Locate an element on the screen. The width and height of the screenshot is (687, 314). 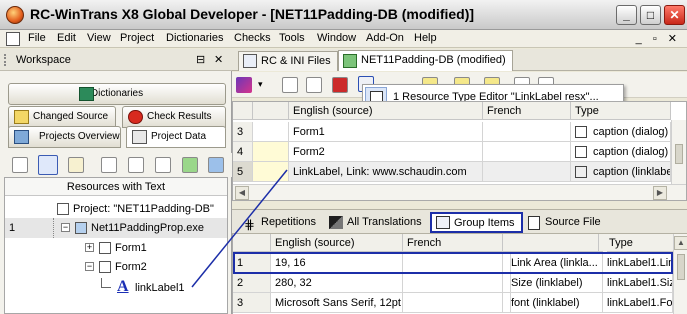
close-button: ✕ is located at coordinates (674, 15).